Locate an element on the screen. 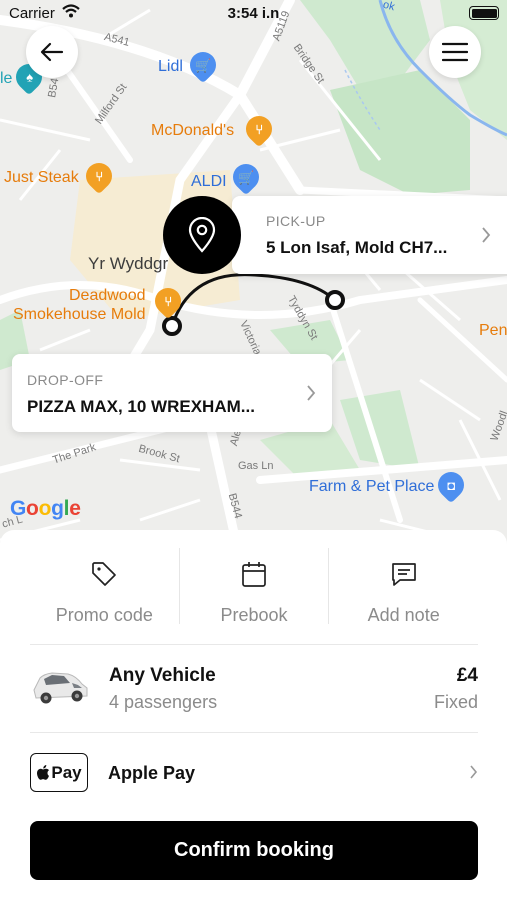  poi-label: le is located at coordinates (6, 78).